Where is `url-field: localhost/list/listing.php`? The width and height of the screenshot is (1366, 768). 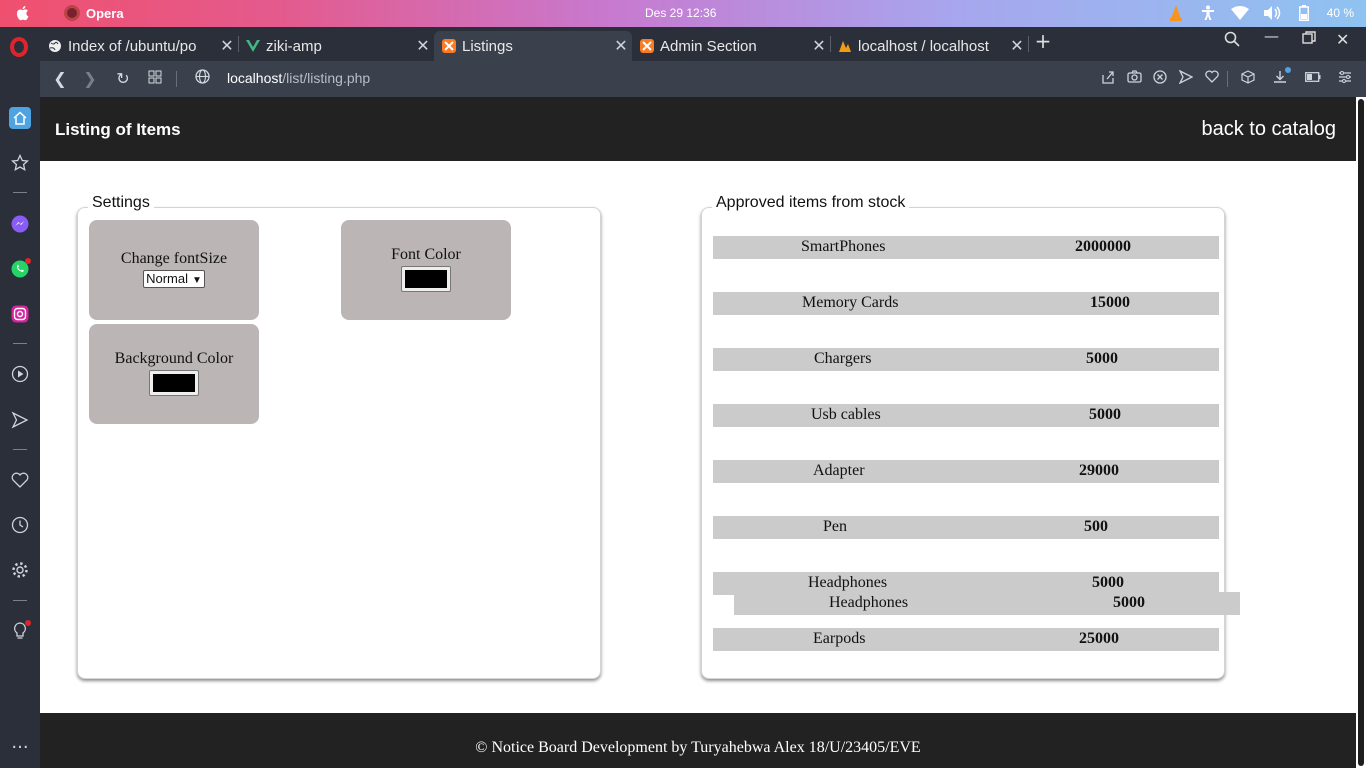 url-field: localhost/list/listing.php is located at coordinates (298, 78).